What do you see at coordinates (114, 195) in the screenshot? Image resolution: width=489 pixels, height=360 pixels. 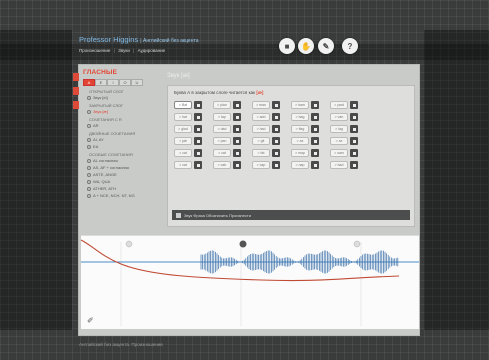 I see `menu-label: A + NCE, NCH, NT, NG` at bounding box center [114, 195].